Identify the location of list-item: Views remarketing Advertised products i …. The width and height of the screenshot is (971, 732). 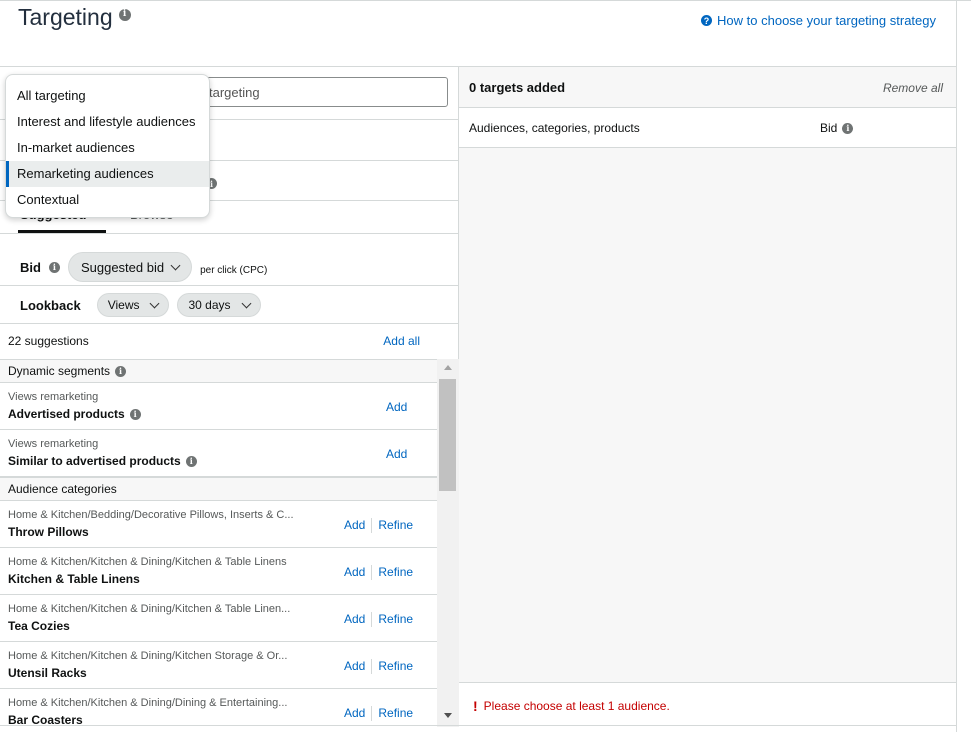
(218, 406).